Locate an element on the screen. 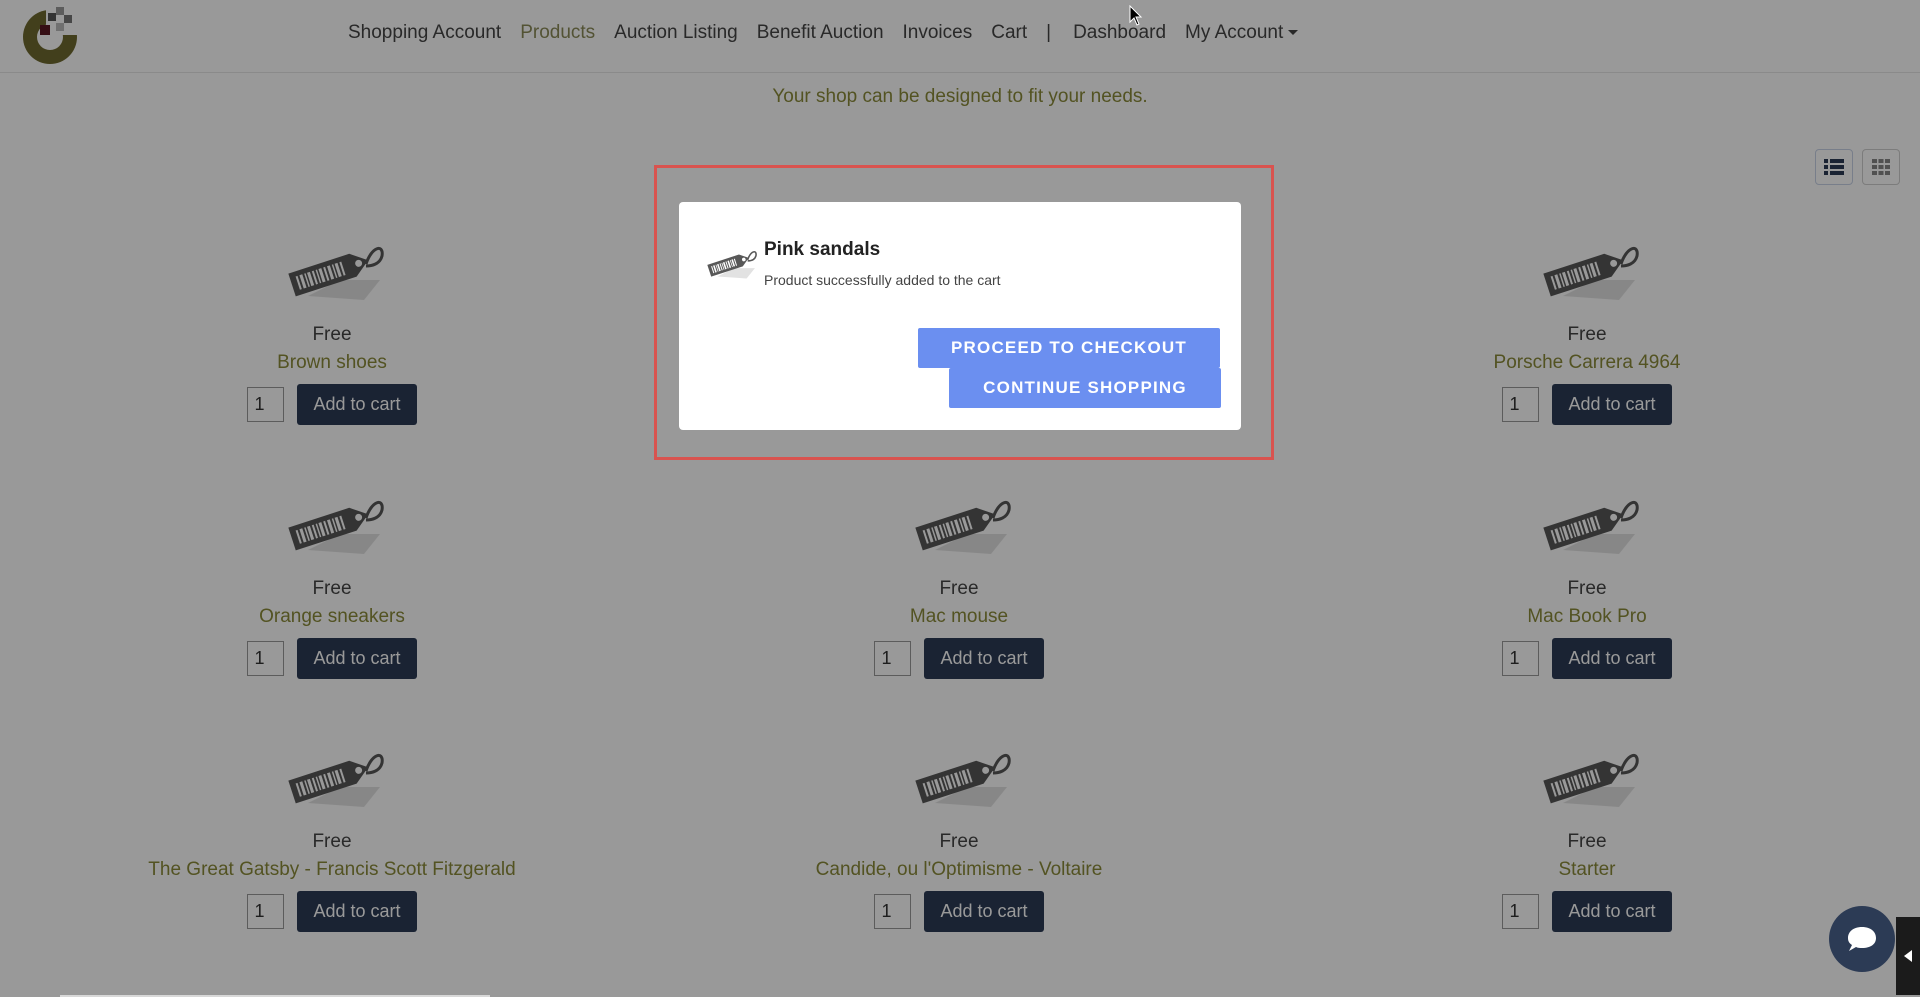  price-tag-icon is located at coordinates (731, 265).